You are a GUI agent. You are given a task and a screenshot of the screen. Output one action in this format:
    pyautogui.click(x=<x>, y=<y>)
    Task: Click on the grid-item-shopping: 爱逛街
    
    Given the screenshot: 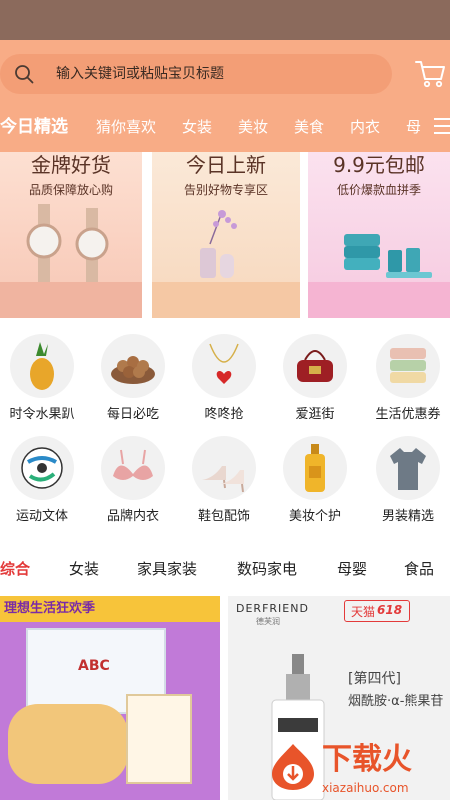 What is the action you would take?
    pyautogui.click(x=315, y=379)
    